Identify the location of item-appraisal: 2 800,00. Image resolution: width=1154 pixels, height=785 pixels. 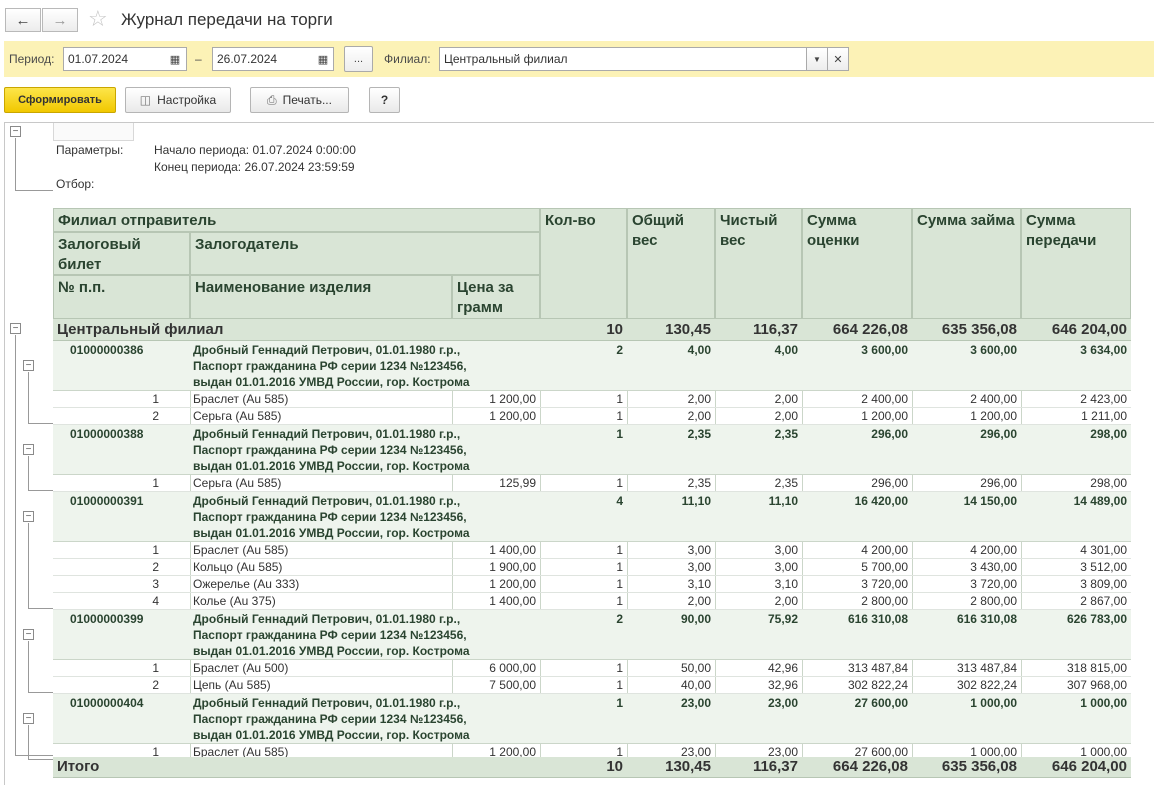
(884, 601).